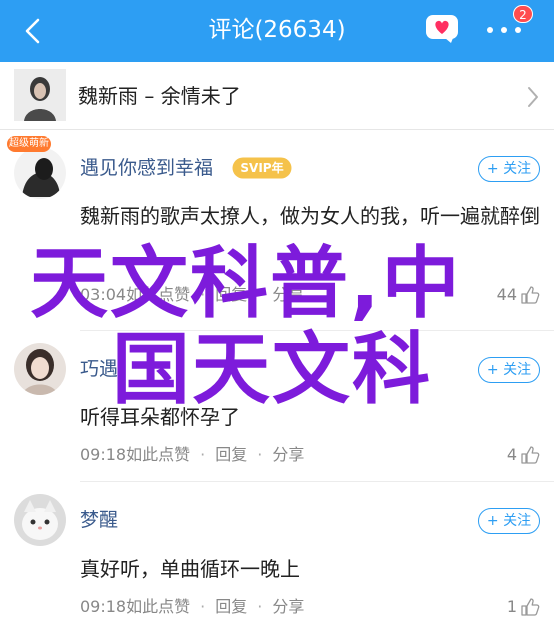  I want to click on page-title: 评论(26634), so click(277, 30).